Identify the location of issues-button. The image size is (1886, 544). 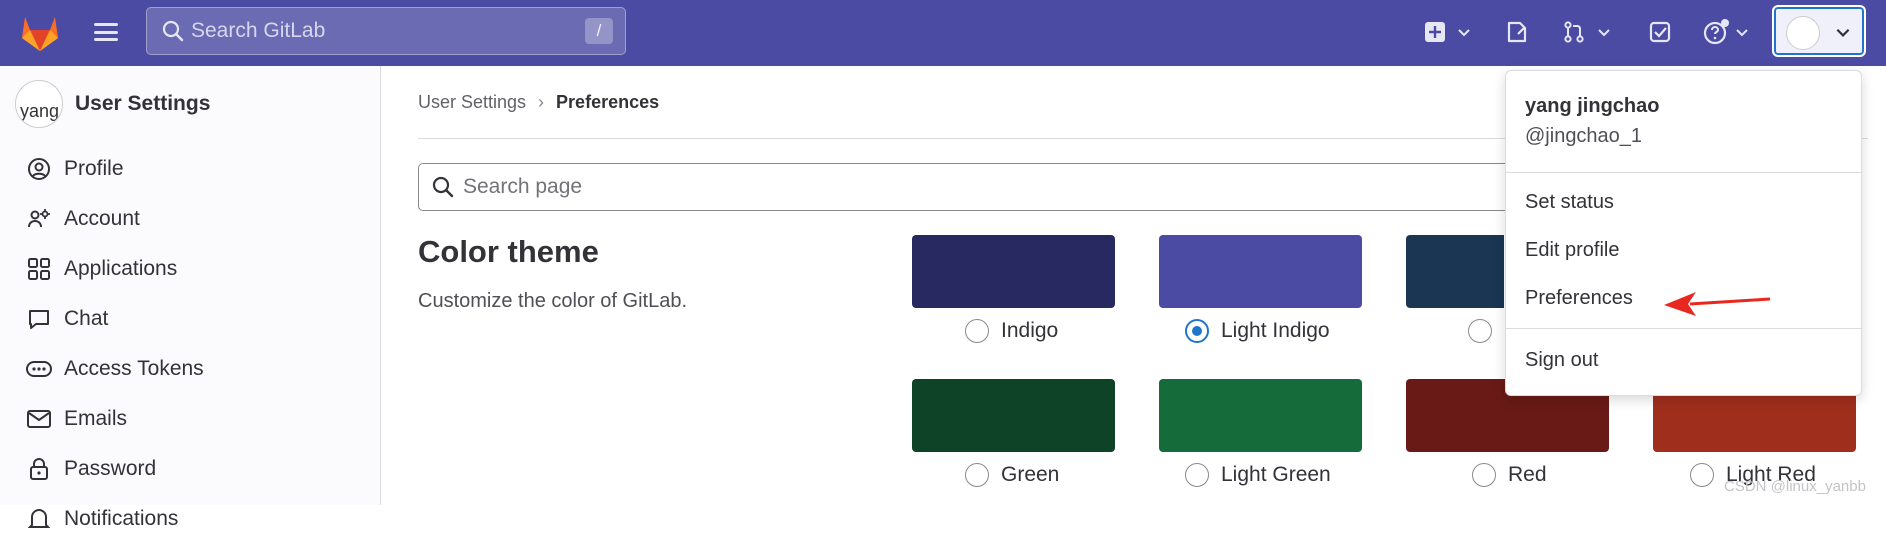
(1517, 32).